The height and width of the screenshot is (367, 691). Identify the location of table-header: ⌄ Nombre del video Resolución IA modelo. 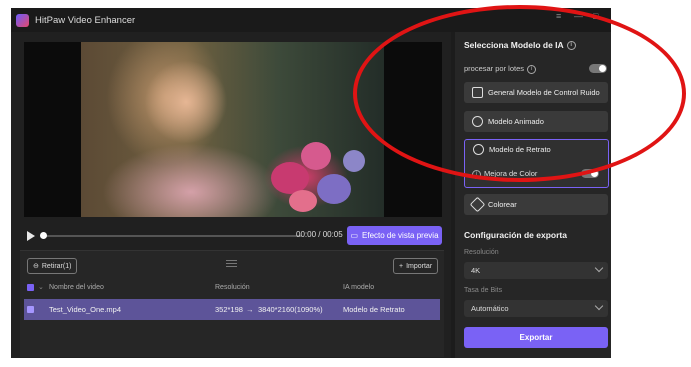
(232, 288).